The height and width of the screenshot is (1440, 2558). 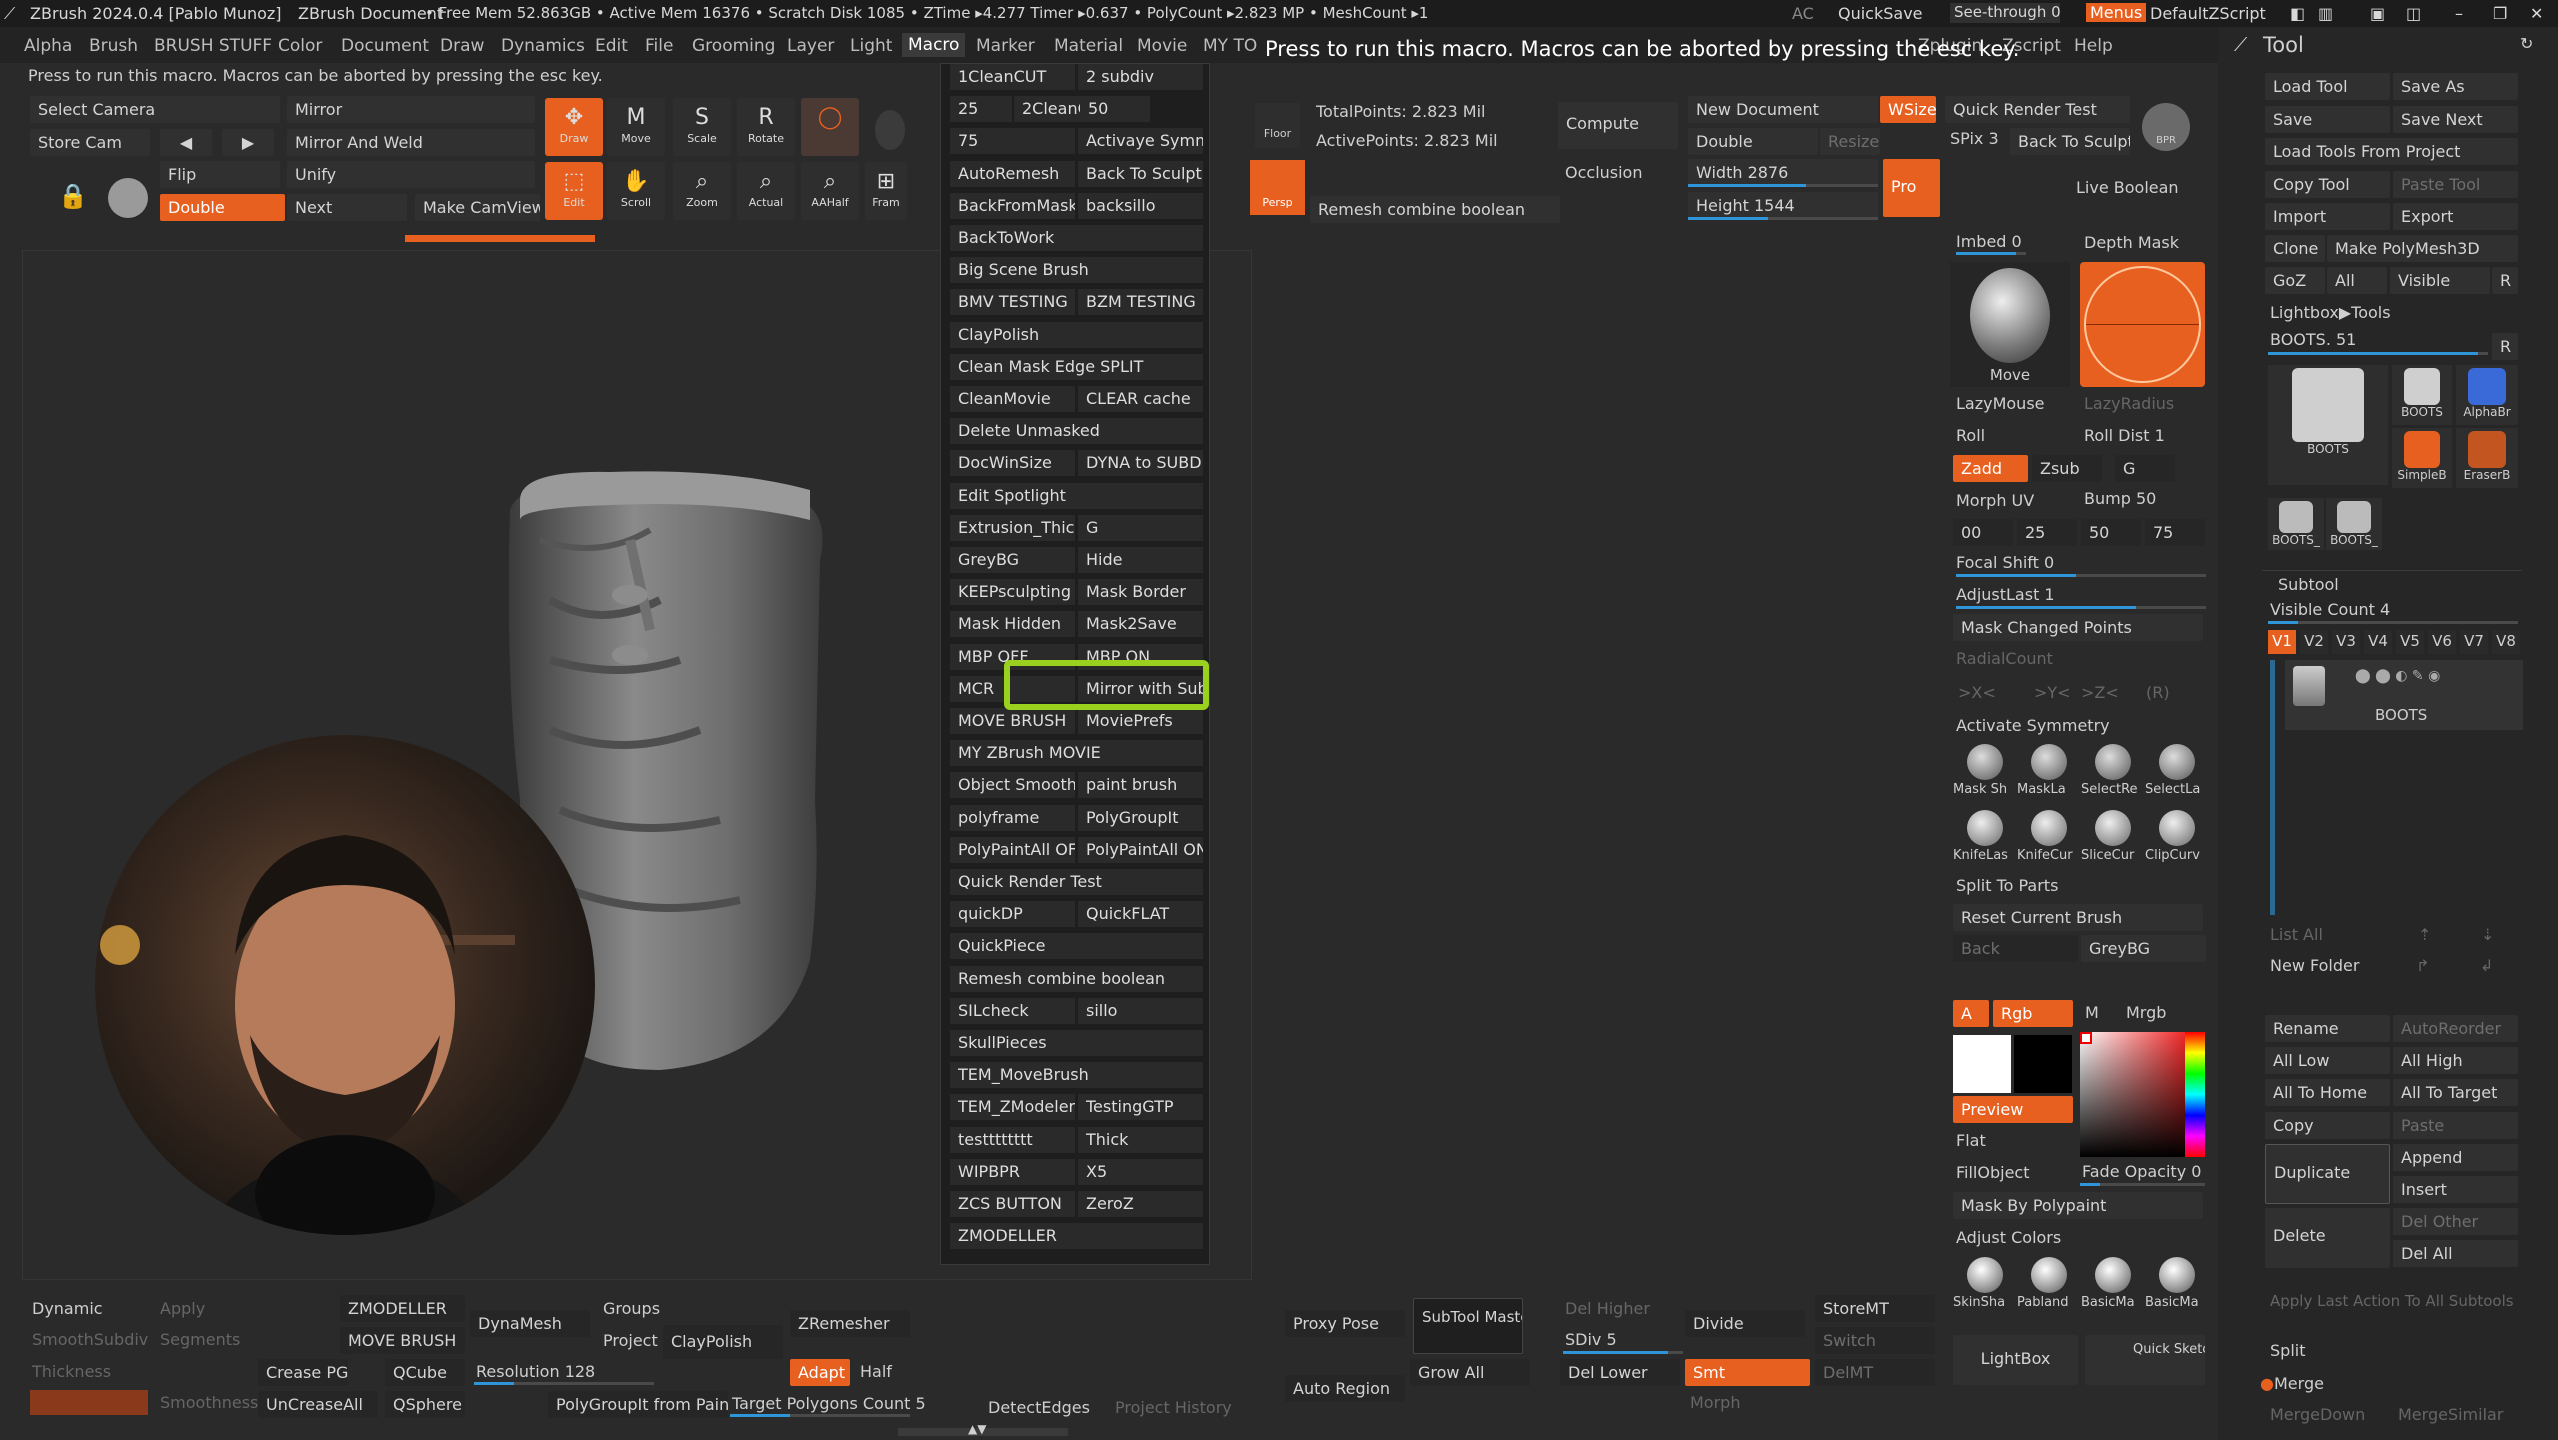 I want to click on edit-button: ⬚ Edit, so click(x=574, y=191).